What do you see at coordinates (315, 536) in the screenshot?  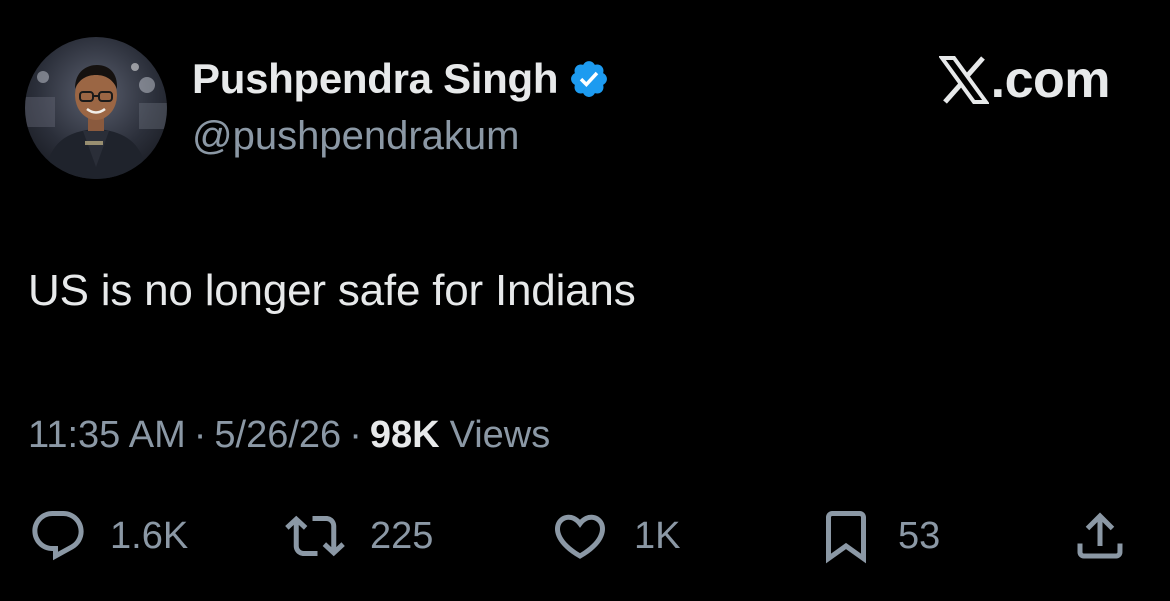 I see `repost-icon` at bounding box center [315, 536].